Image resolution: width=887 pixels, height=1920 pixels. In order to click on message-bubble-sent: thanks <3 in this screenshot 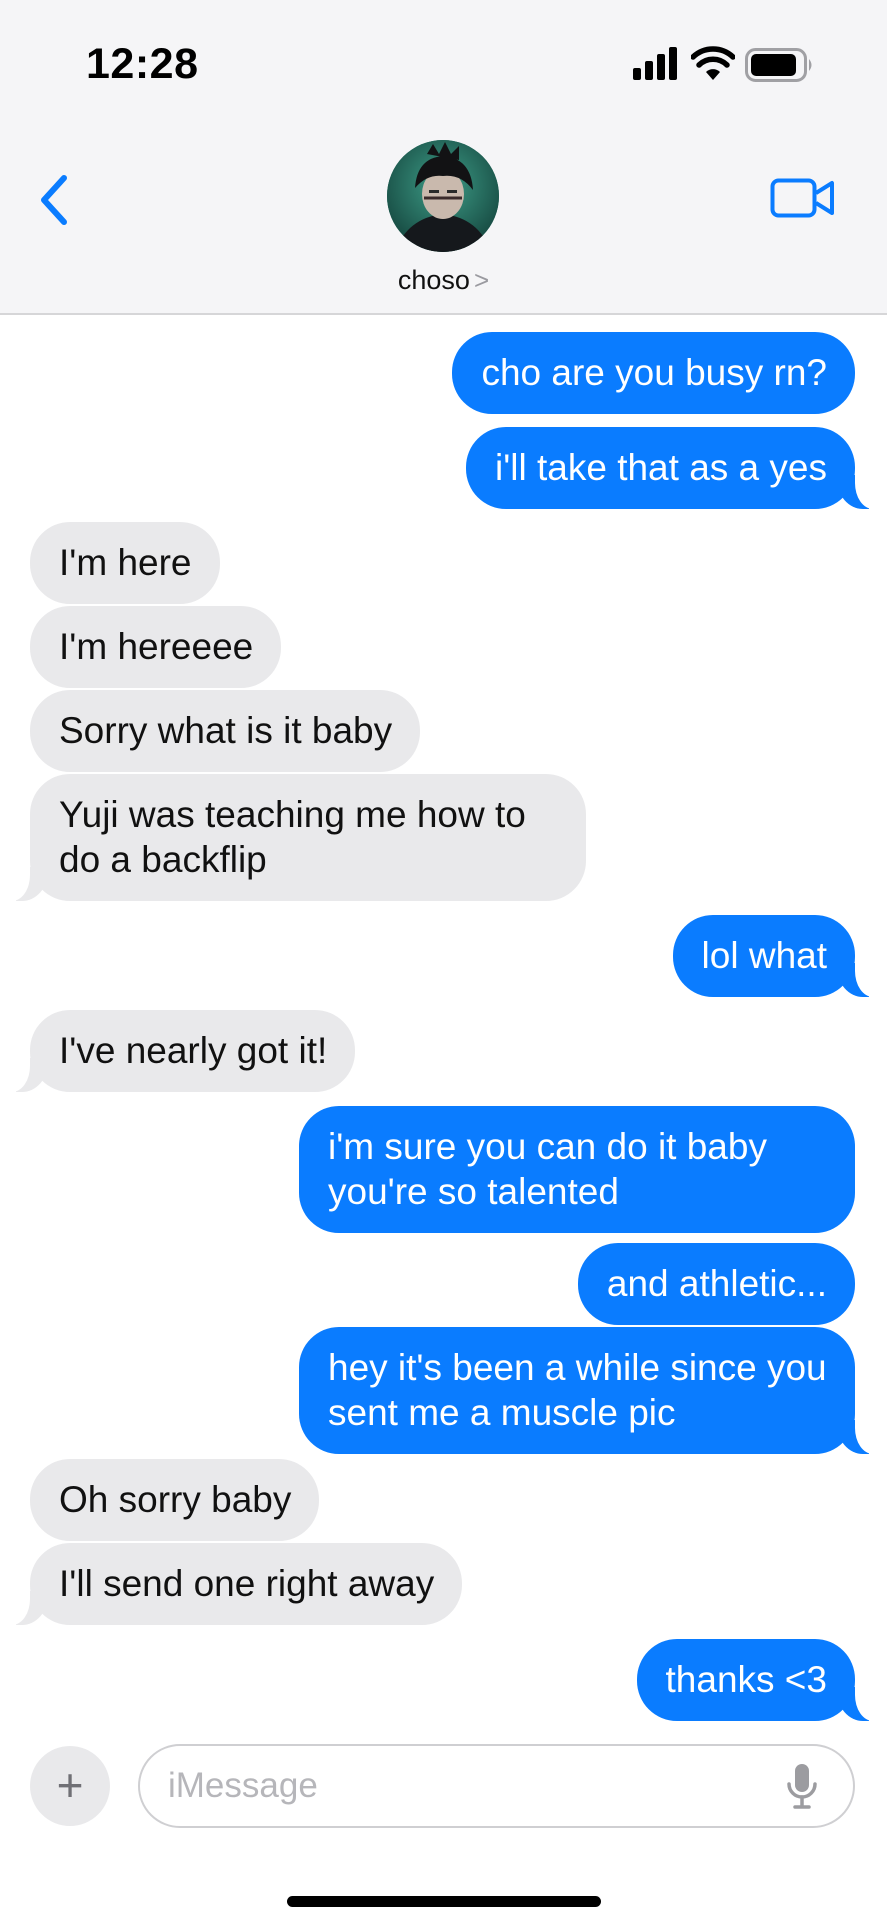, I will do `click(760, 1680)`.